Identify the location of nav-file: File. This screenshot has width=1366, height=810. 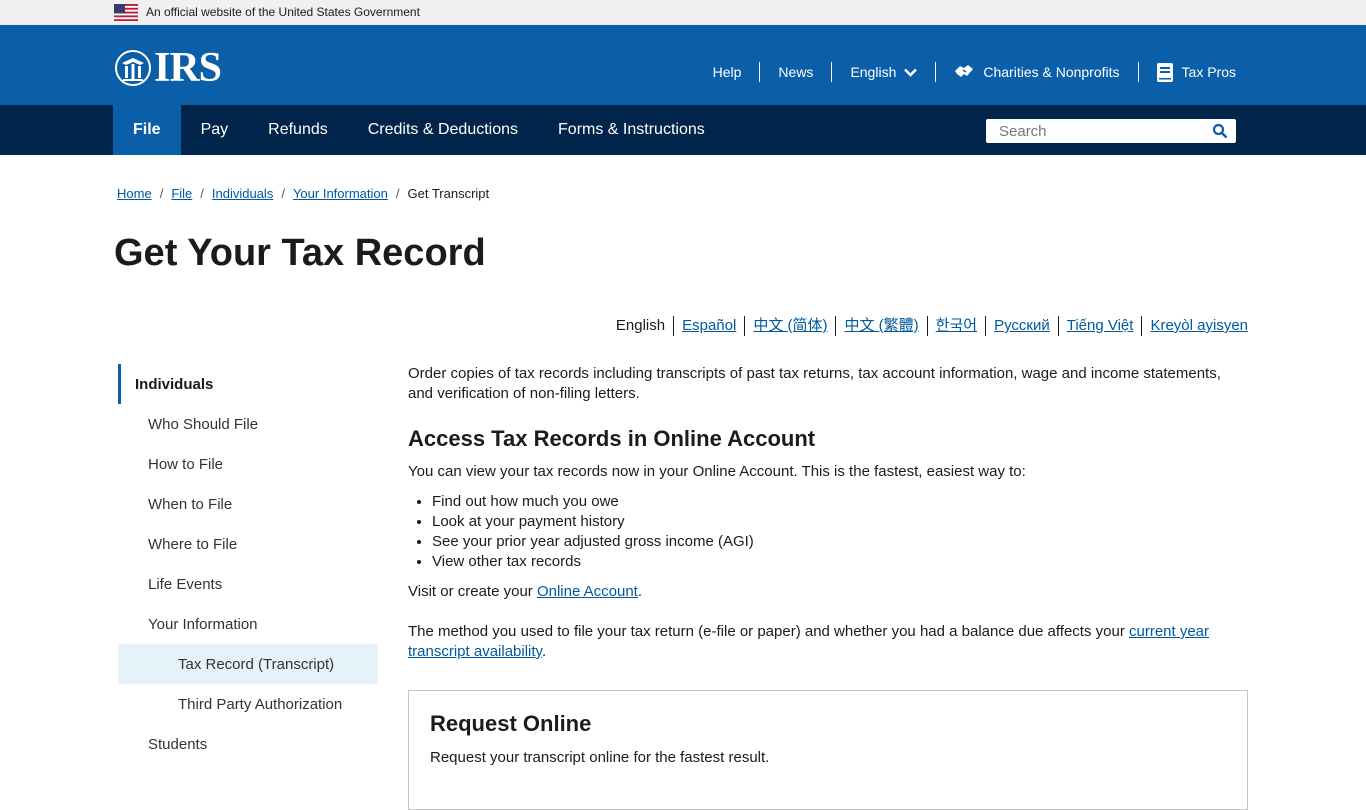
(147, 130).